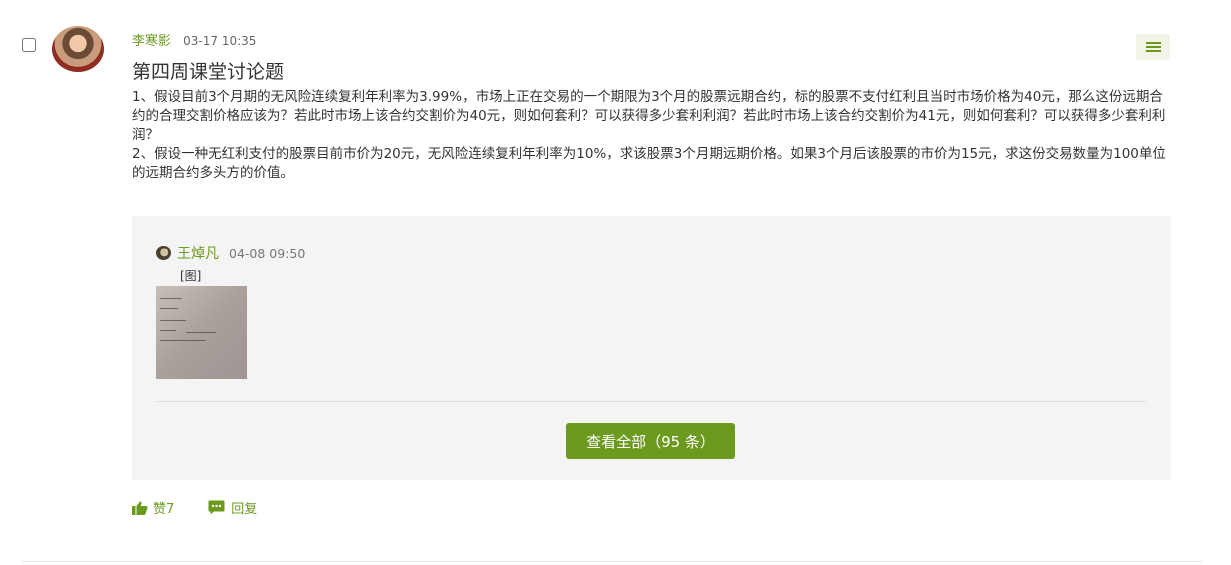 Image resolution: width=1231 pixels, height=565 pixels. I want to click on like-button: 赞7, so click(153, 507).